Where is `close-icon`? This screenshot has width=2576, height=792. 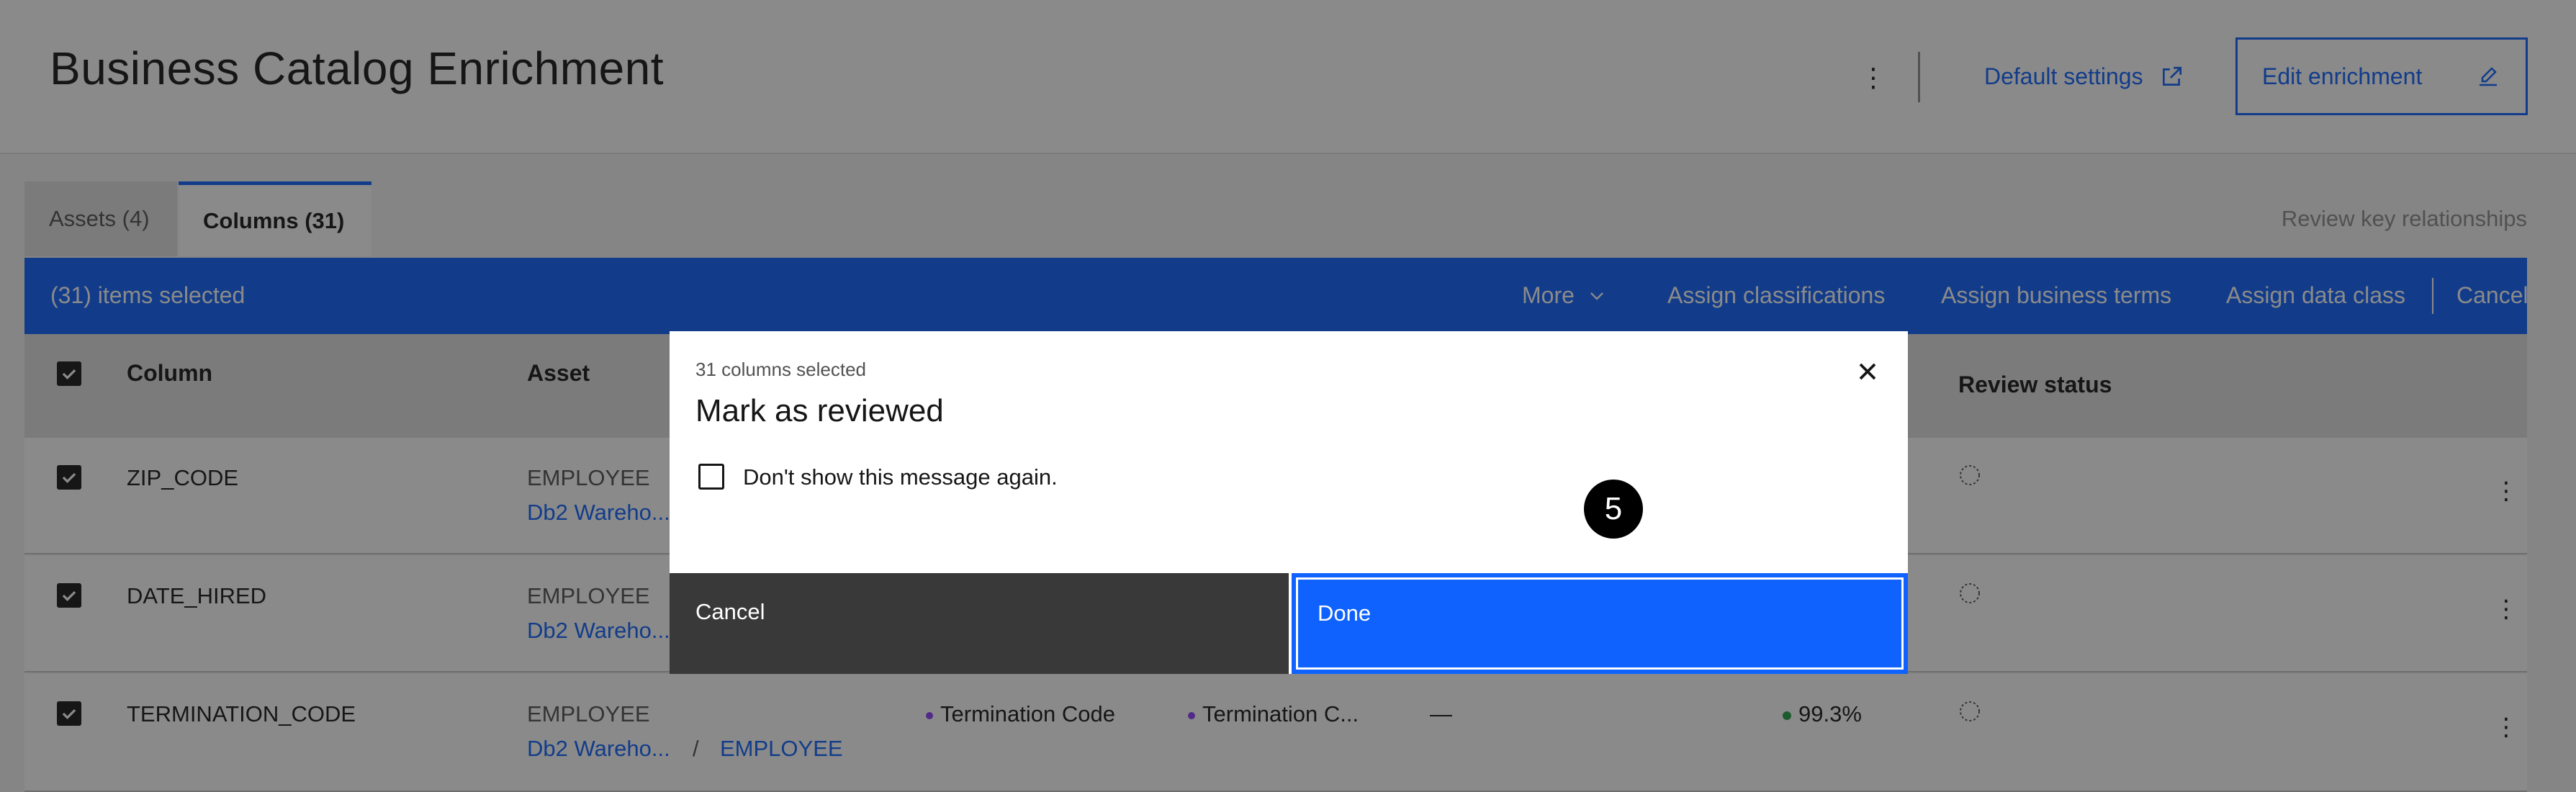 close-icon is located at coordinates (1867, 371).